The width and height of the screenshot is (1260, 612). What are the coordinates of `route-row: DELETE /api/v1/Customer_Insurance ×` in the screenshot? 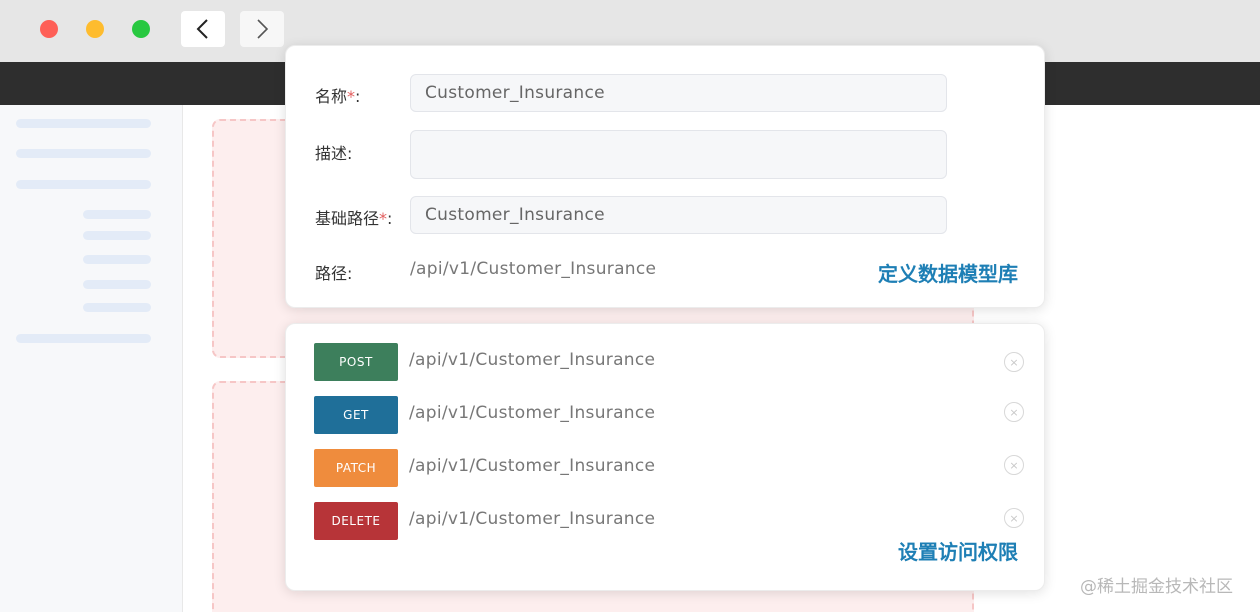 It's located at (669, 521).